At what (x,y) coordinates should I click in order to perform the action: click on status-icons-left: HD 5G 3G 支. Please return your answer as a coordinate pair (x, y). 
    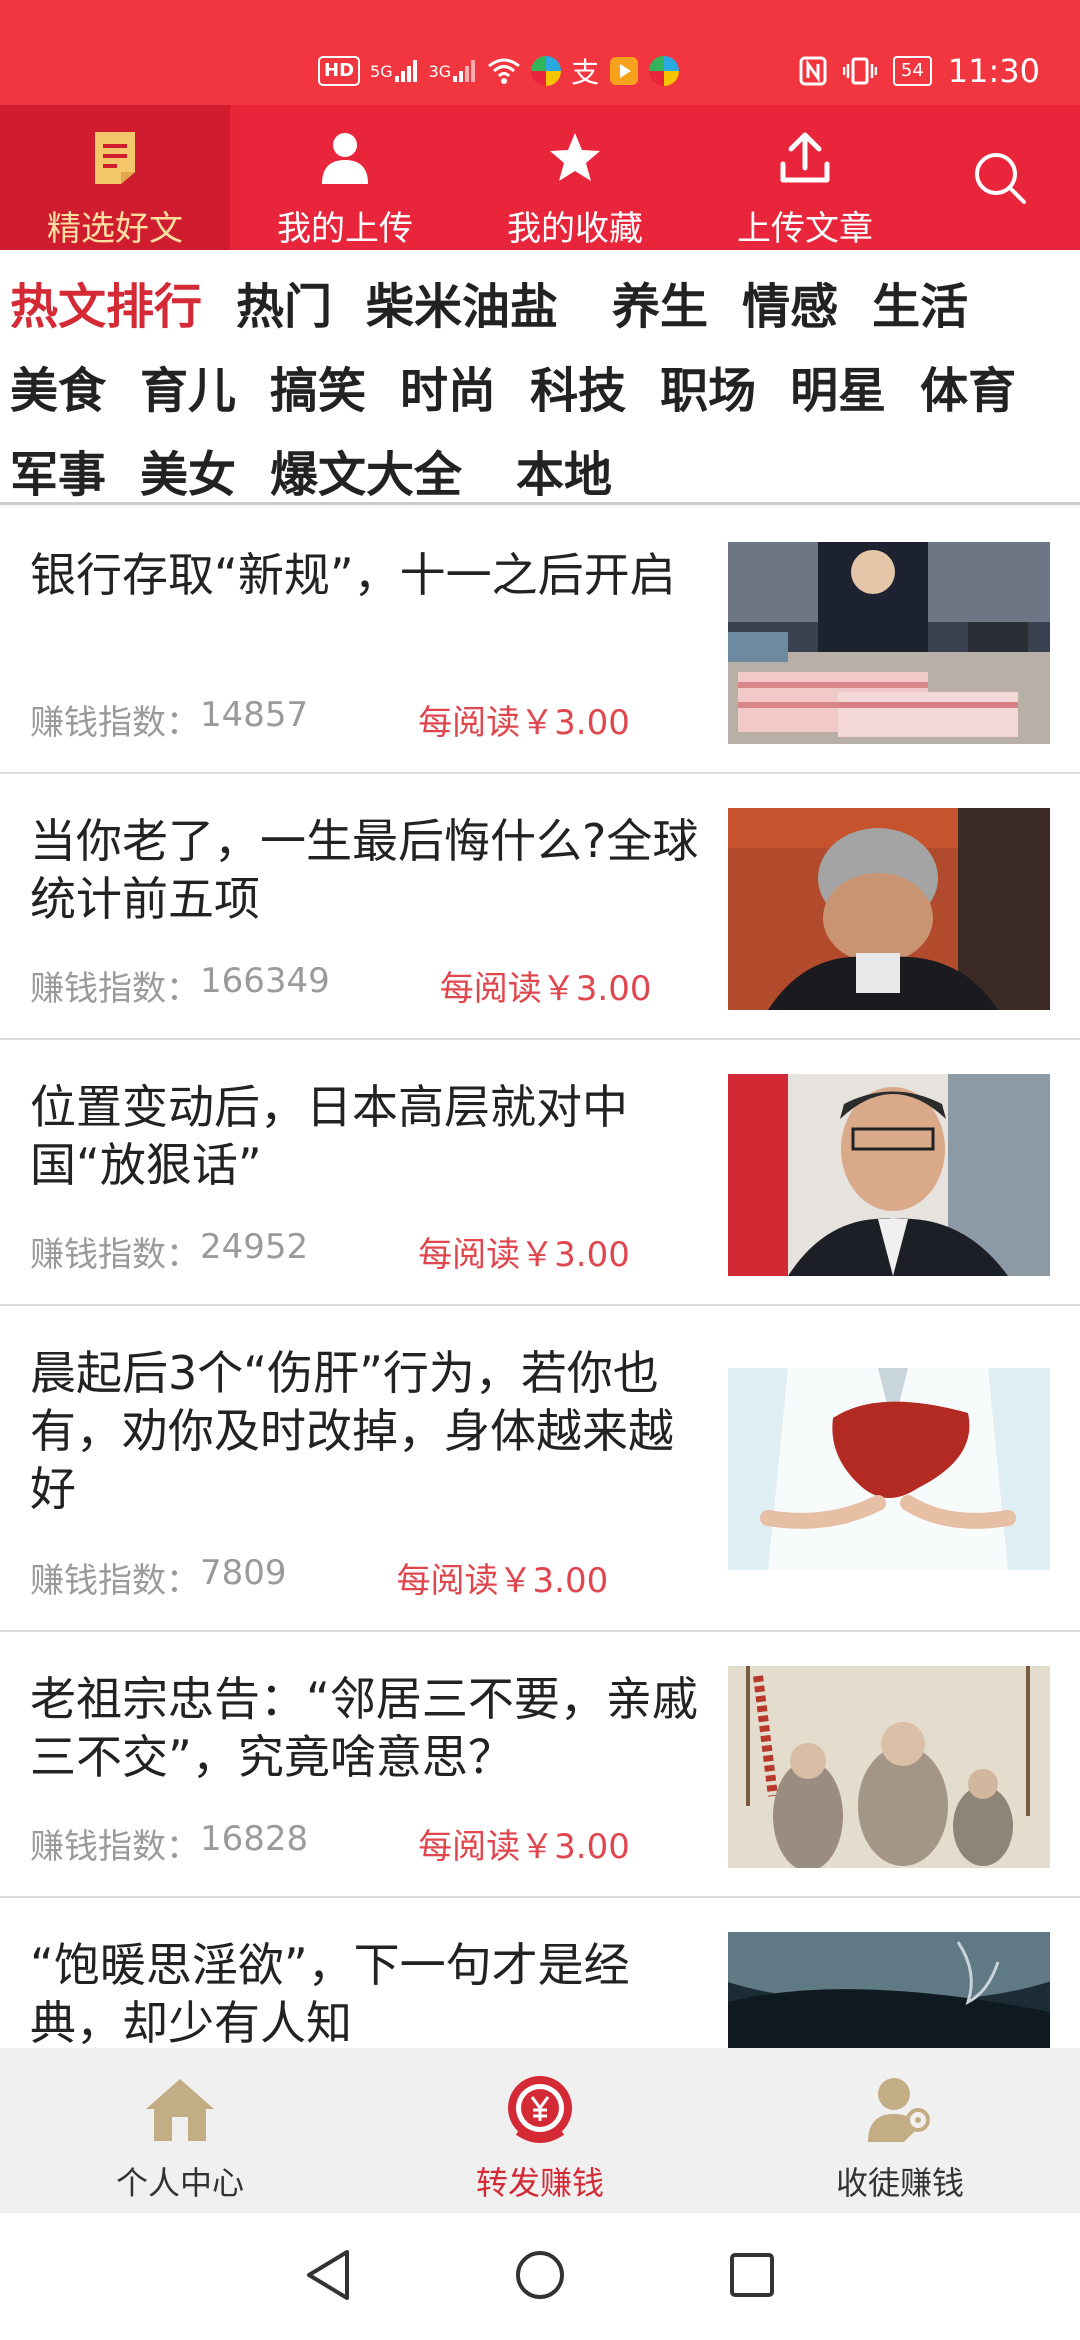
    Looking at the image, I should click on (499, 72).